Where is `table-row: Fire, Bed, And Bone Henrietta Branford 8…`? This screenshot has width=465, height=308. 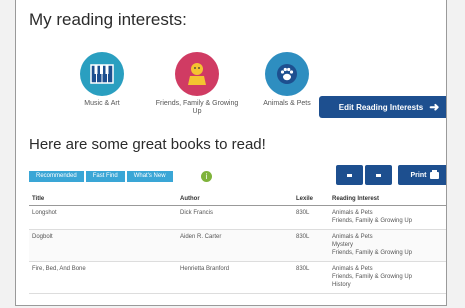
table-row: Fire, Bed, And Bone Henrietta Branford 8… is located at coordinates (237, 277).